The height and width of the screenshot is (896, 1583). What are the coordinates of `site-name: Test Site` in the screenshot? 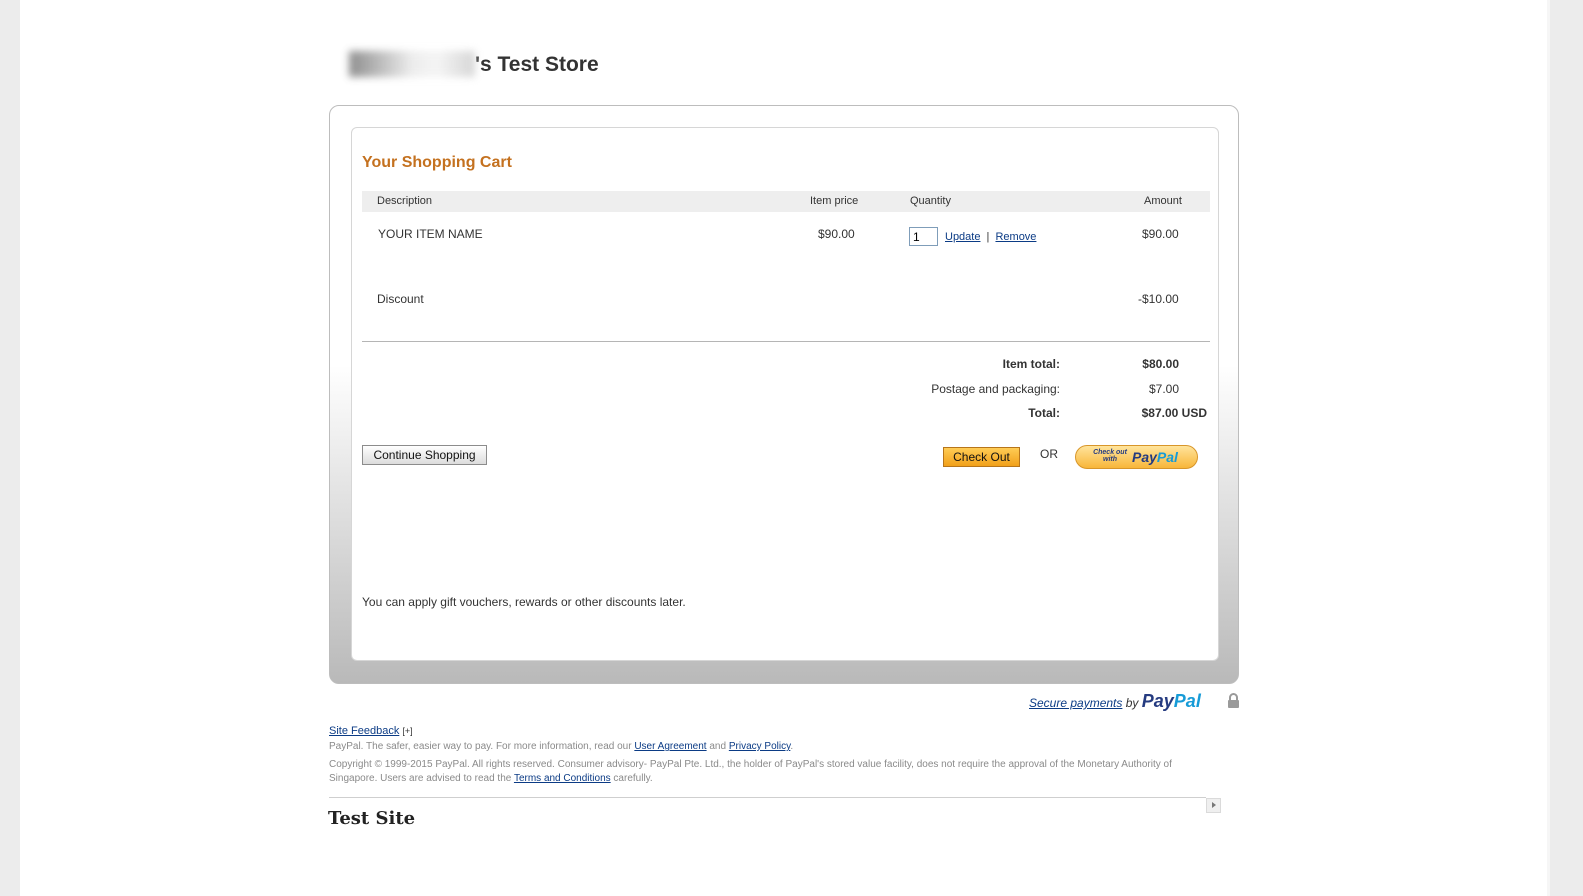 It's located at (372, 818).